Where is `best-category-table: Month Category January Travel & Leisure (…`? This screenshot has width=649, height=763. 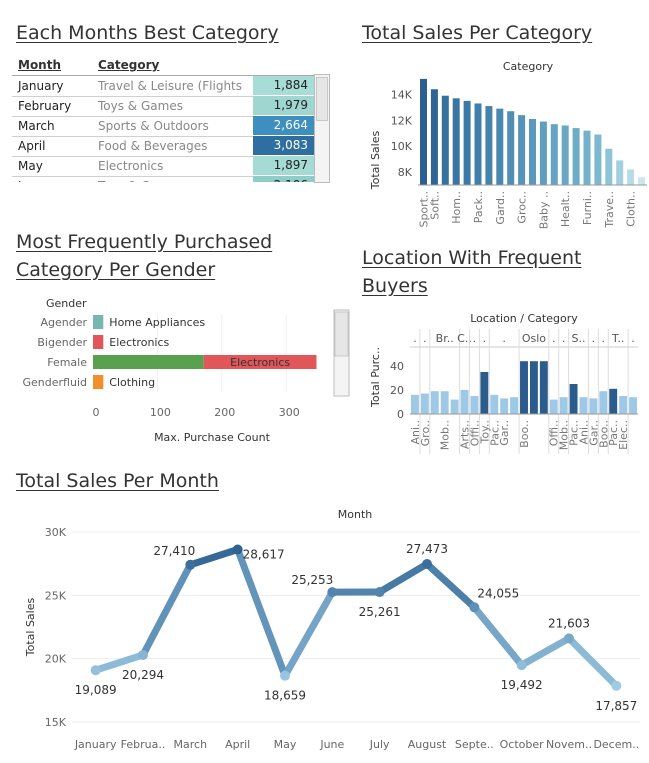
best-category-table: Month Category January Travel & Leisure (… is located at coordinates (170, 120).